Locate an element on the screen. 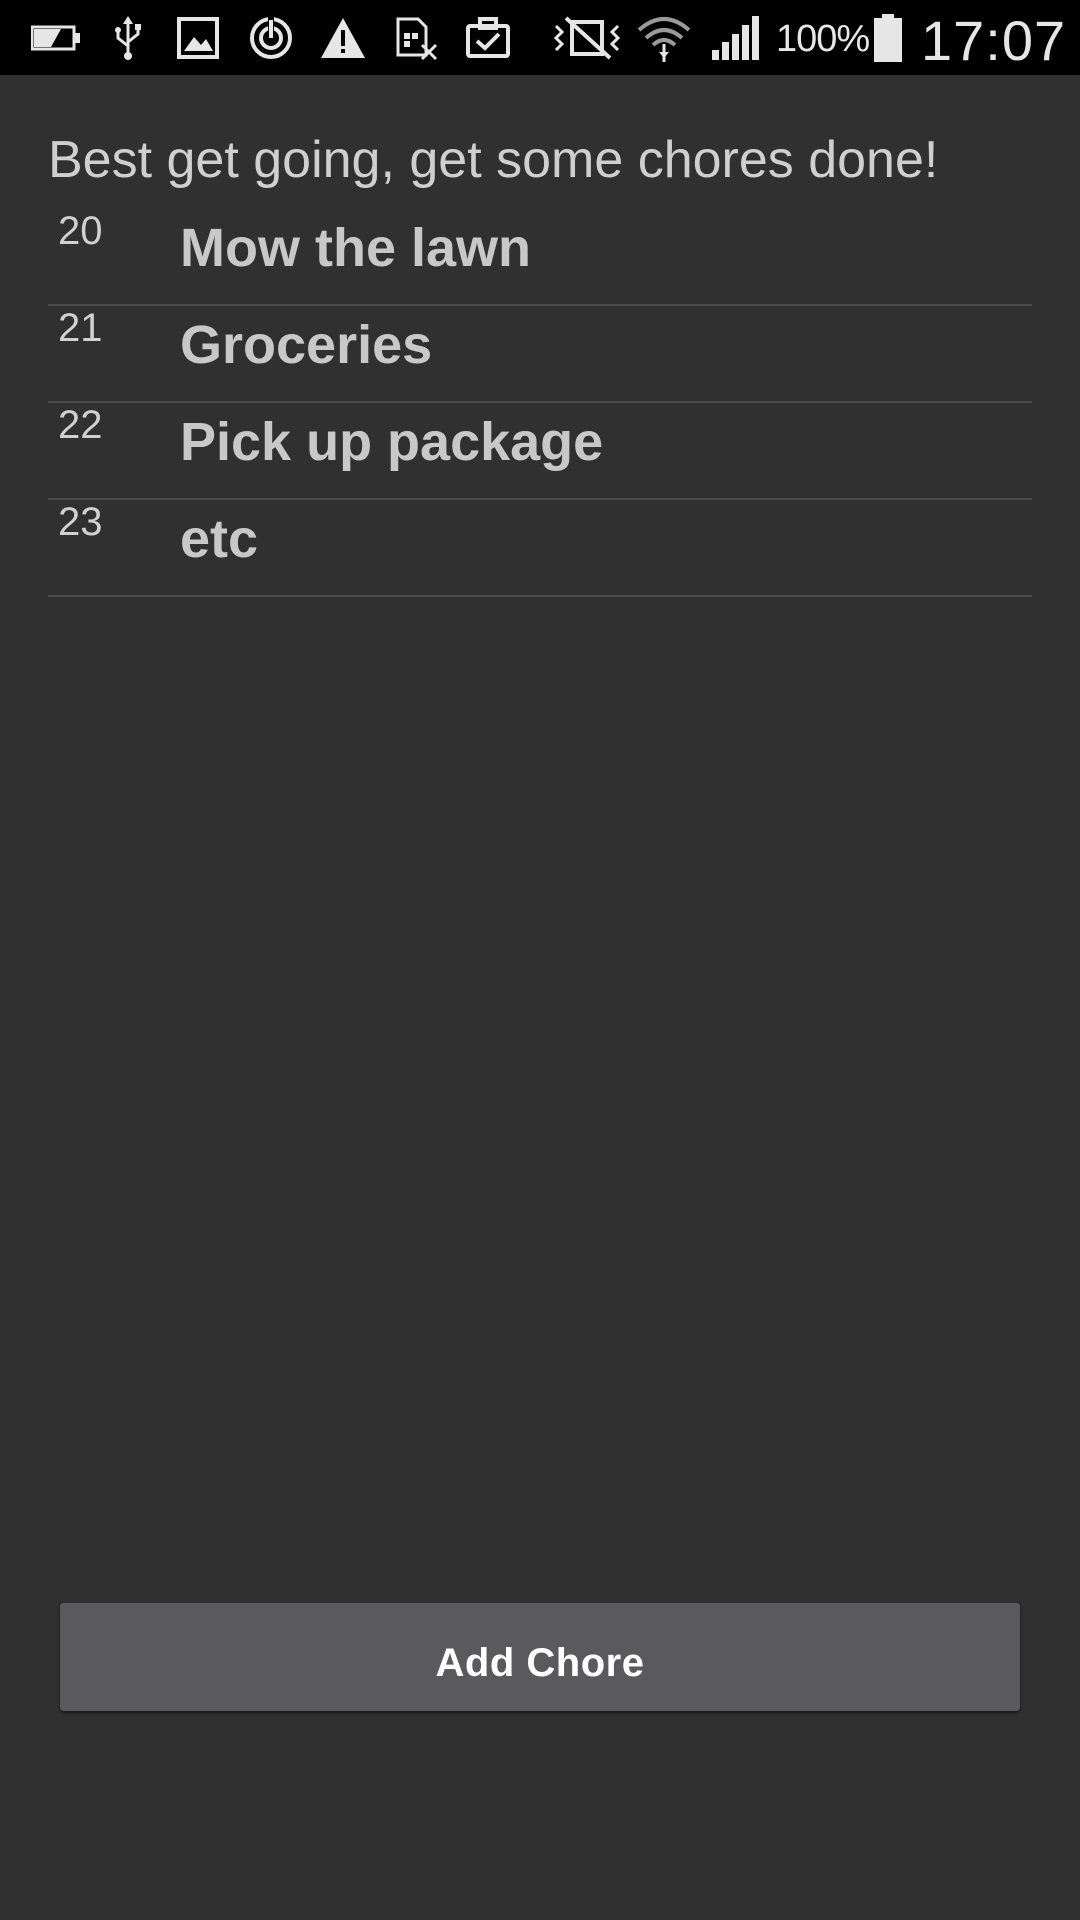  vibrate-icon is located at coordinates (587, 37).